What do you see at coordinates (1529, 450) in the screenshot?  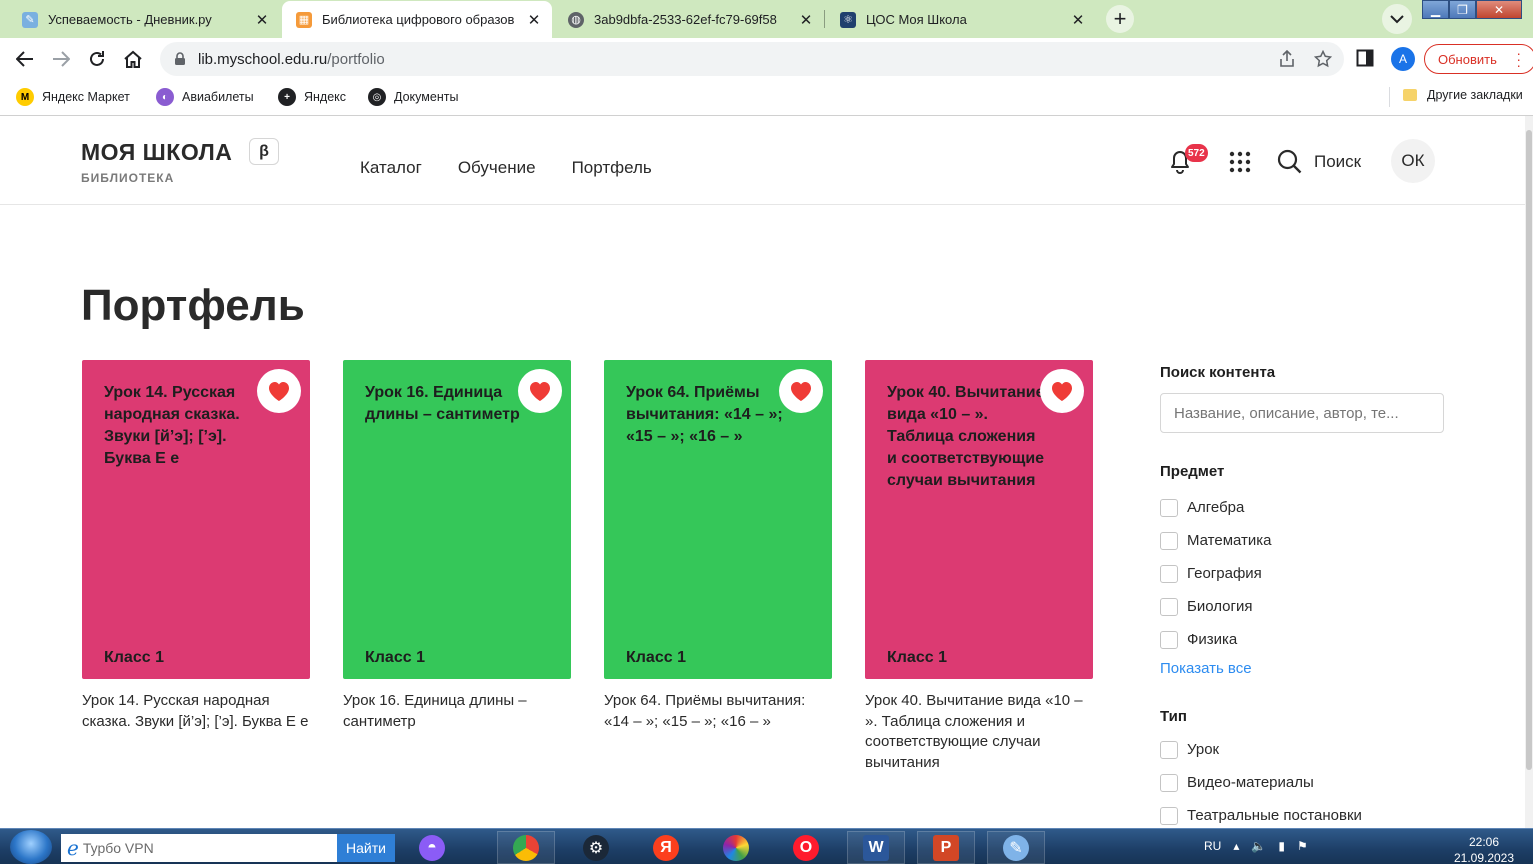 I see `scrollbar-thumb` at bounding box center [1529, 450].